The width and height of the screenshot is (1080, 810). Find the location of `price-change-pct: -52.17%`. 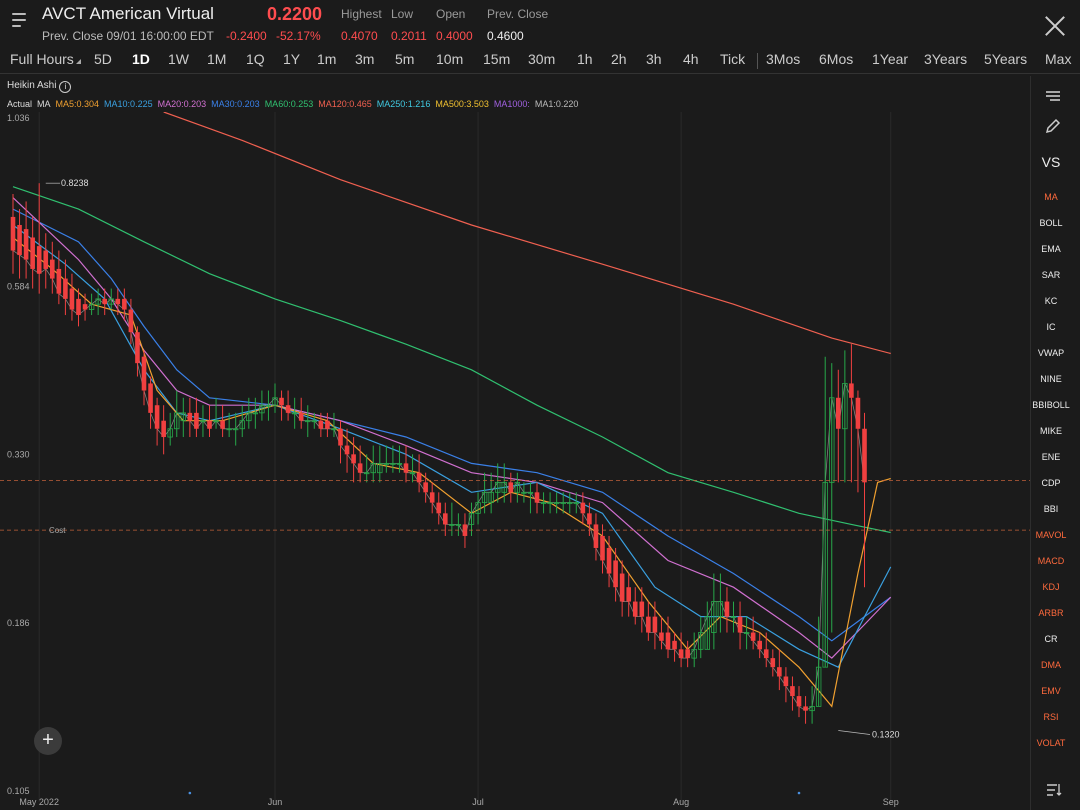

price-change-pct: -52.17% is located at coordinates (298, 36).